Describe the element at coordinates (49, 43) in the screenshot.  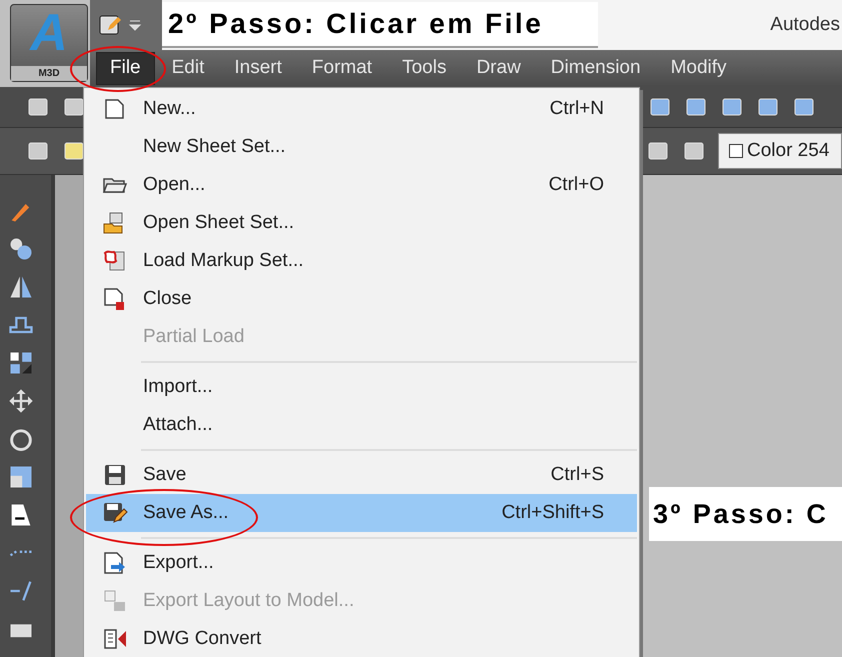
I see `app-button: A M3D` at that location.